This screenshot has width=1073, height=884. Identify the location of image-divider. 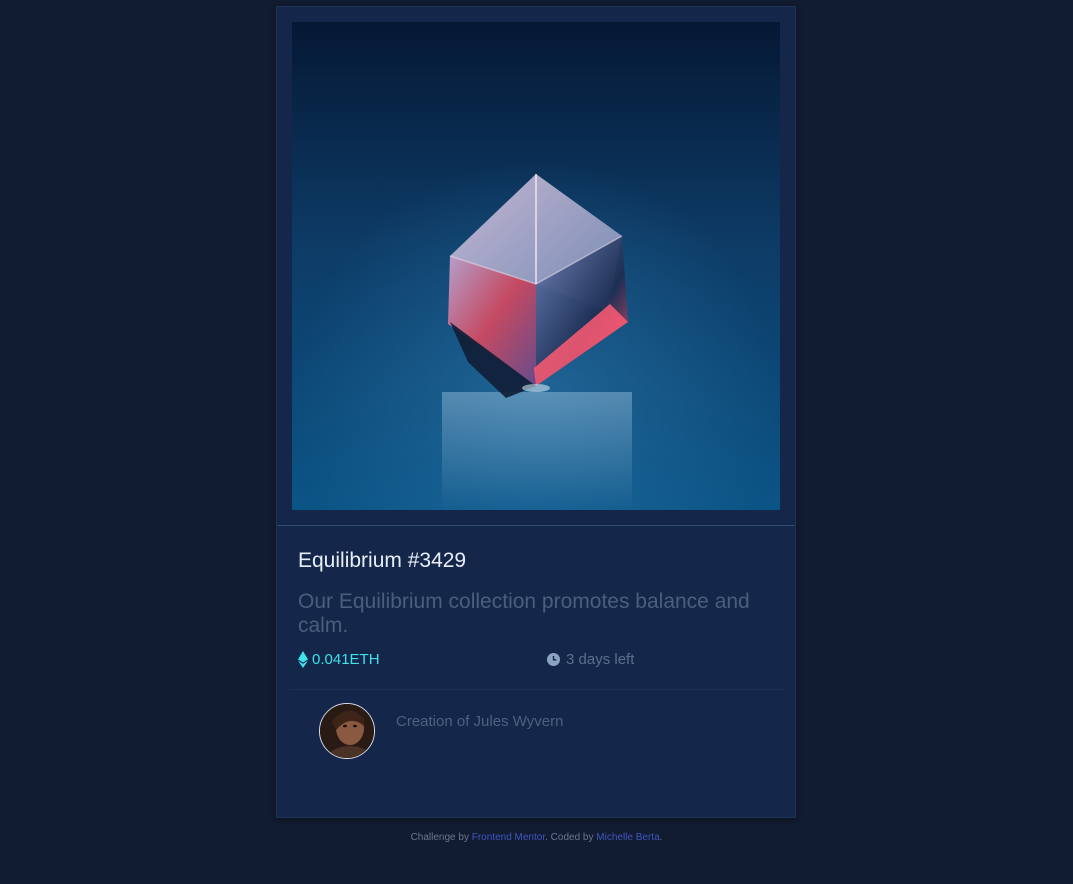
(536, 525).